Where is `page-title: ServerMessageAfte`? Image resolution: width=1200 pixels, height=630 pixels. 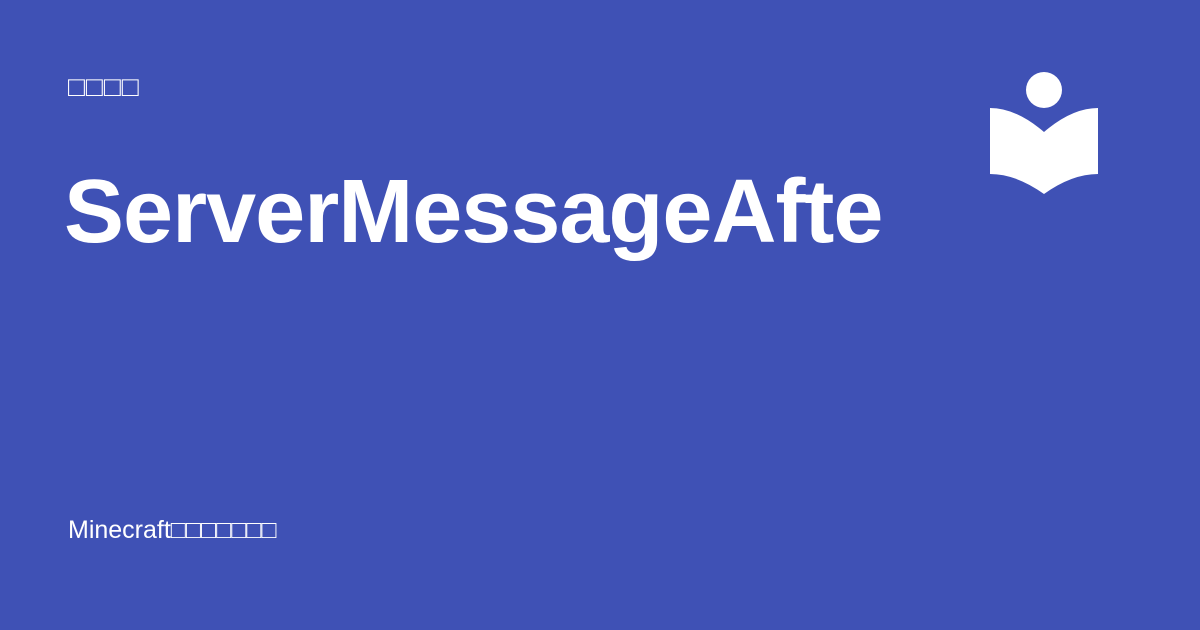
page-title: ServerMessageAfte is located at coordinates (473, 212).